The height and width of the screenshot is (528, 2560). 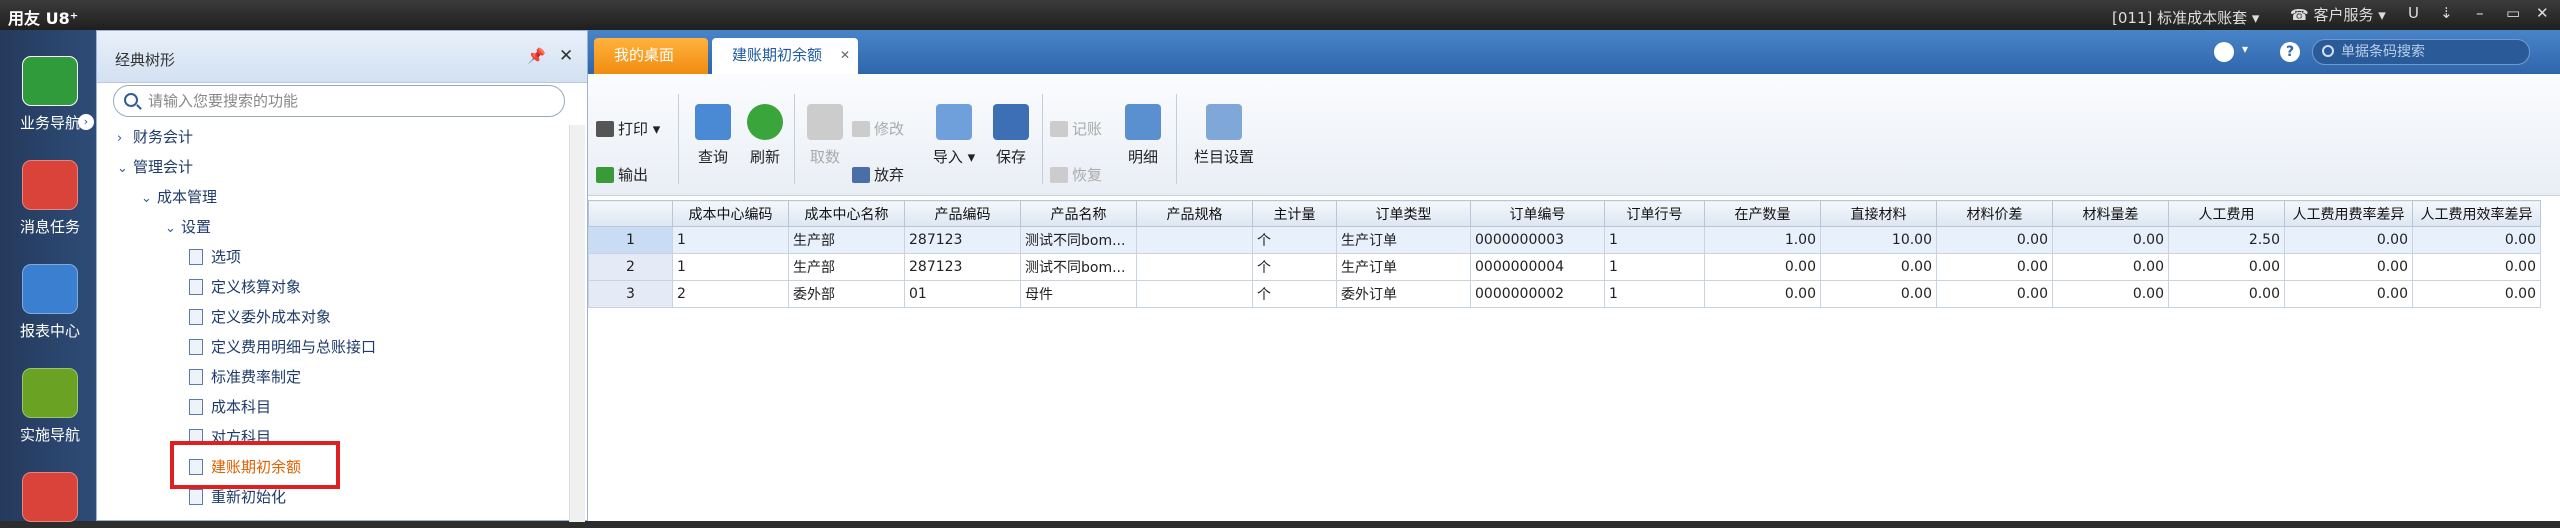 What do you see at coordinates (2224, 52) in the screenshot?
I see `smile-icon` at bounding box center [2224, 52].